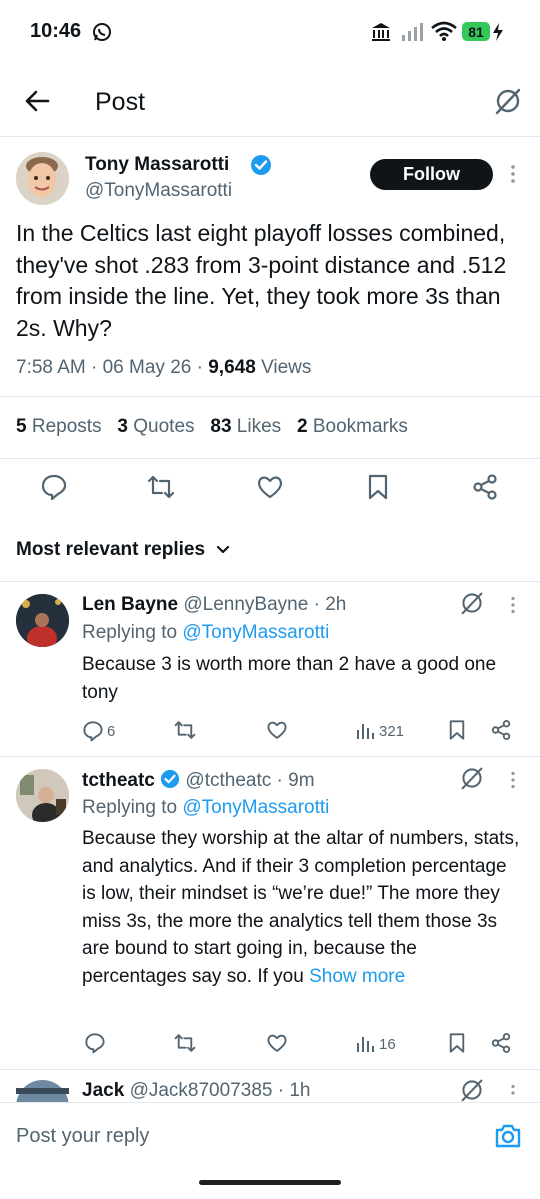 This screenshot has height=1199, width=540. I want to click on reply-author-name: Len Bayne, so click(130, 604).